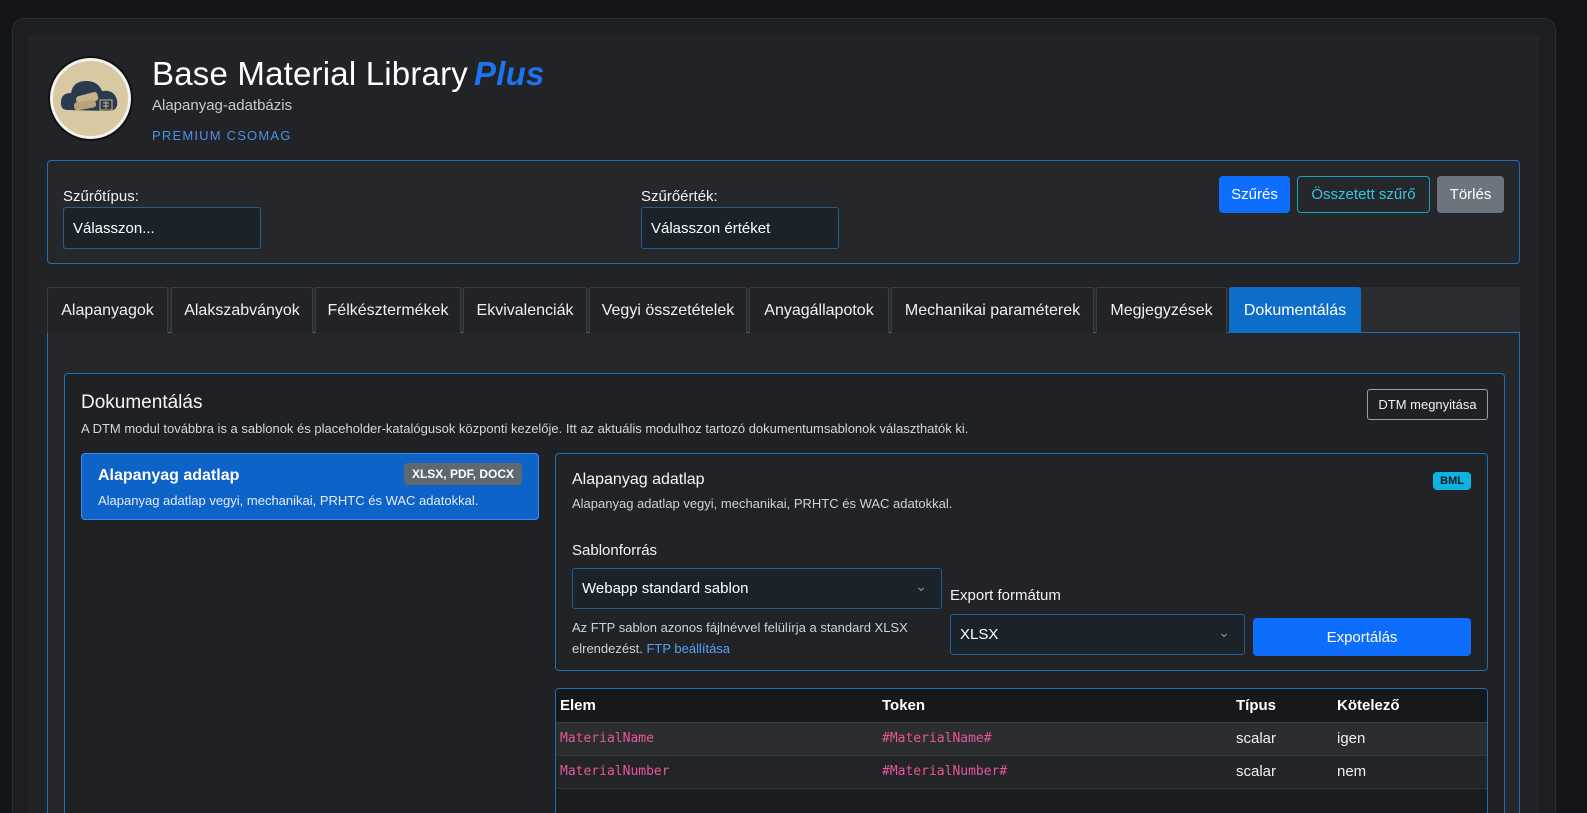  I want to click on template-item-name: Alapanyag adatlap, so click(169, 475).